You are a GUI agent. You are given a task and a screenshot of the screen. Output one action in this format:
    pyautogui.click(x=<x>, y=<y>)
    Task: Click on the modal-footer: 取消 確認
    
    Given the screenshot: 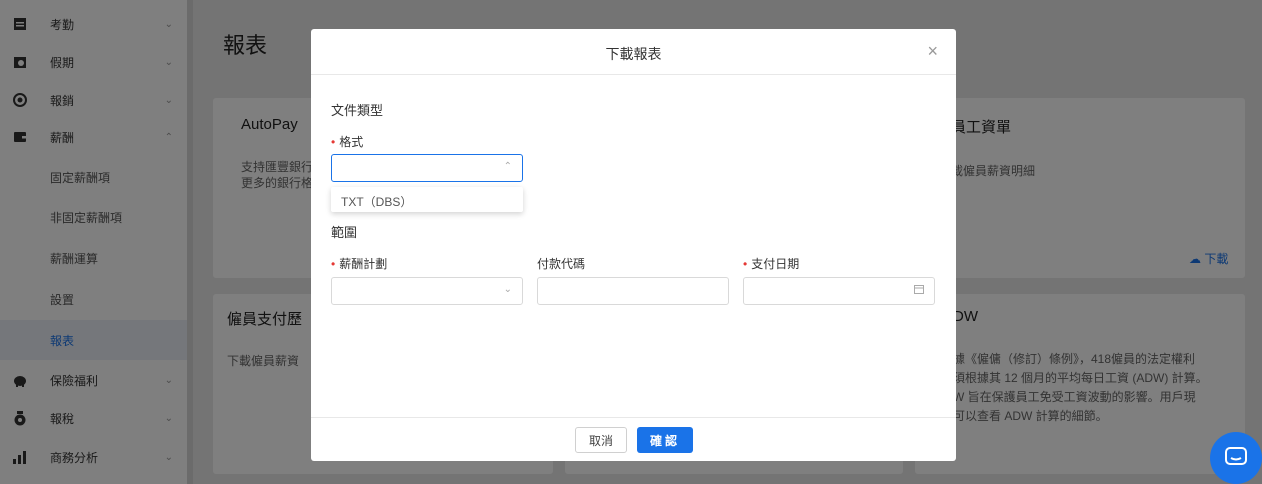 What is the action you would take?
    pyautogui.click(x=633, y=439)
    